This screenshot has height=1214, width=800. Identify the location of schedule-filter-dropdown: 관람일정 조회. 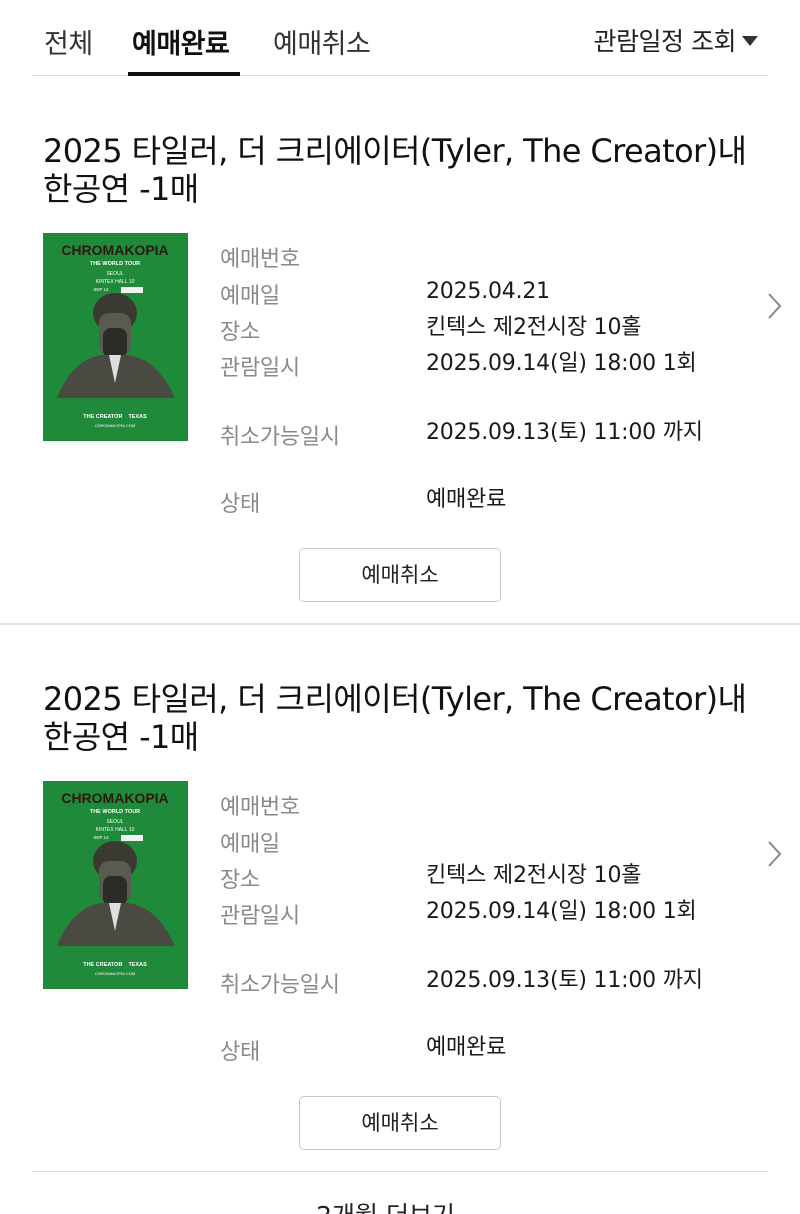
(676, 40).